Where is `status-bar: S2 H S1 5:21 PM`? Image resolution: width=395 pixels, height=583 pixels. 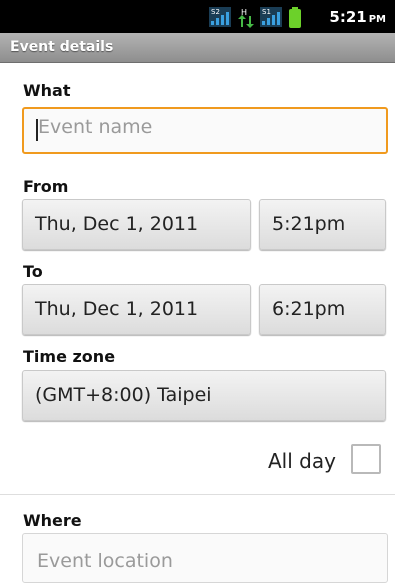
status-bar: S2 H S1 5:21 PM is located at coordinates (197, 16).